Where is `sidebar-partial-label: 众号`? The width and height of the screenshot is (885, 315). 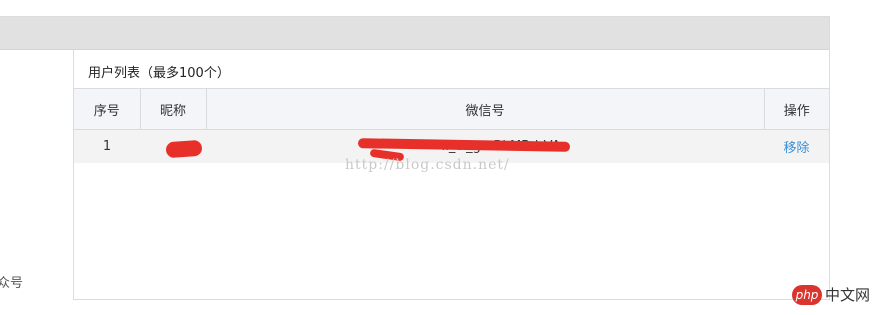 sidebar-partial-label: 众号 is located at coordinates (11, 281).